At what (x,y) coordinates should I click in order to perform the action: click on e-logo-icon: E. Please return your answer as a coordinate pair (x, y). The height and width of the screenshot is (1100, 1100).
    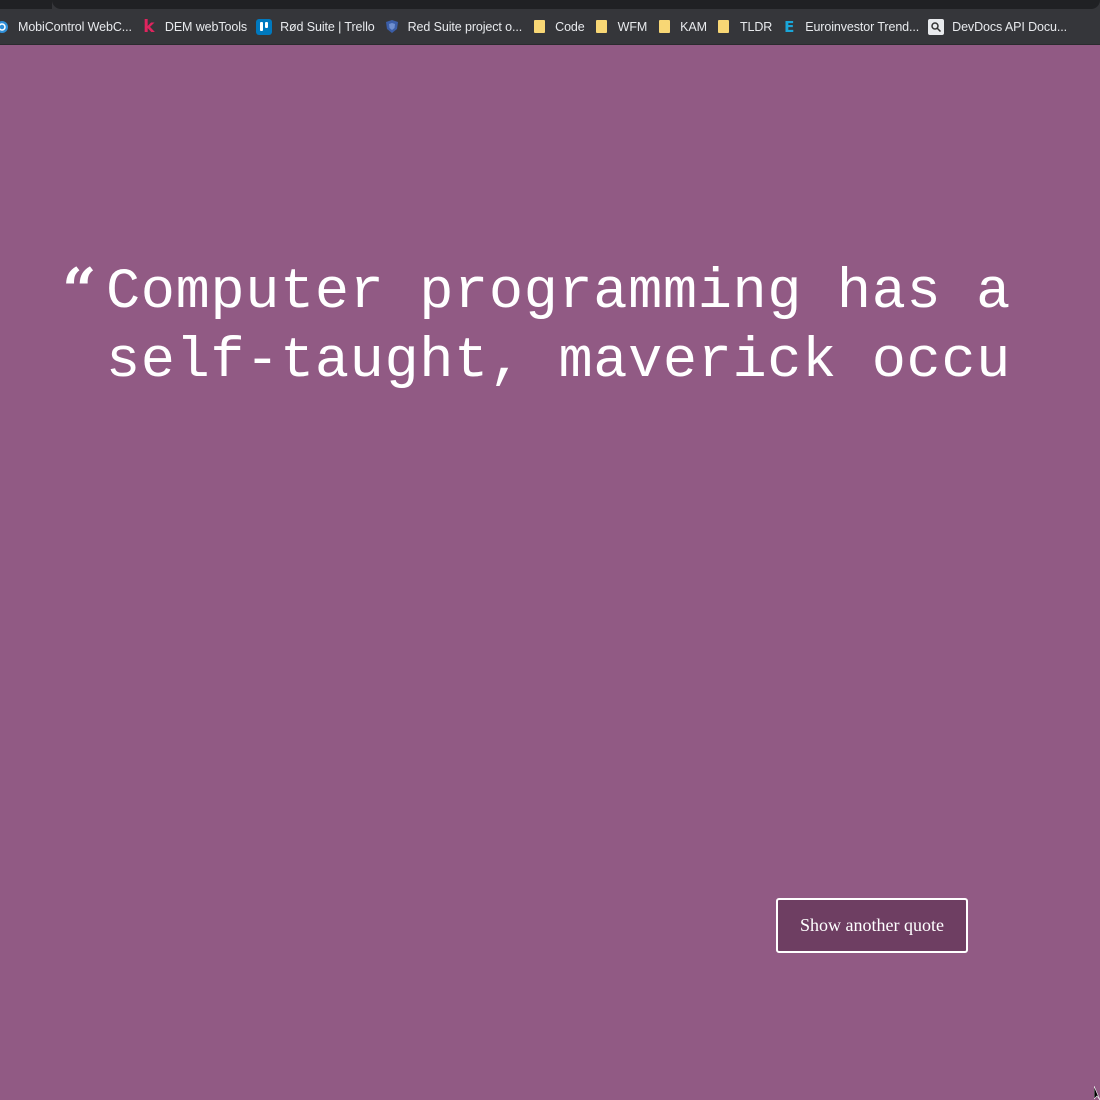
    Looking at the image, I should click on (789, 26).